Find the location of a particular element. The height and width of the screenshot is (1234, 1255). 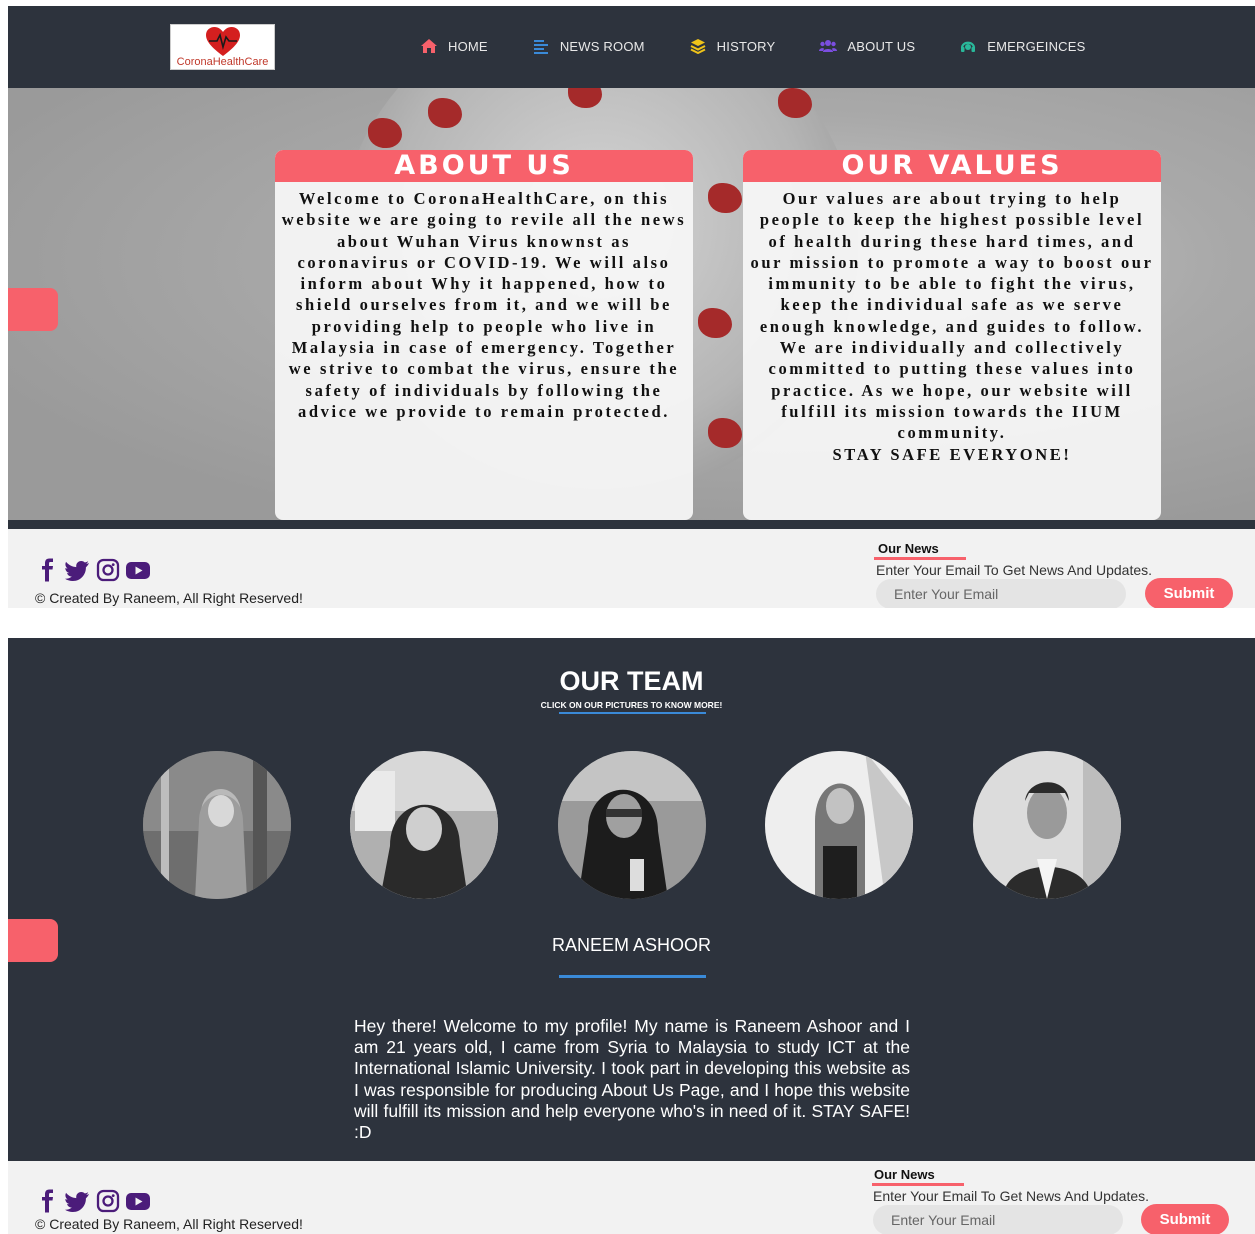

side-toggle-tab is located at coordinates (33, 309).